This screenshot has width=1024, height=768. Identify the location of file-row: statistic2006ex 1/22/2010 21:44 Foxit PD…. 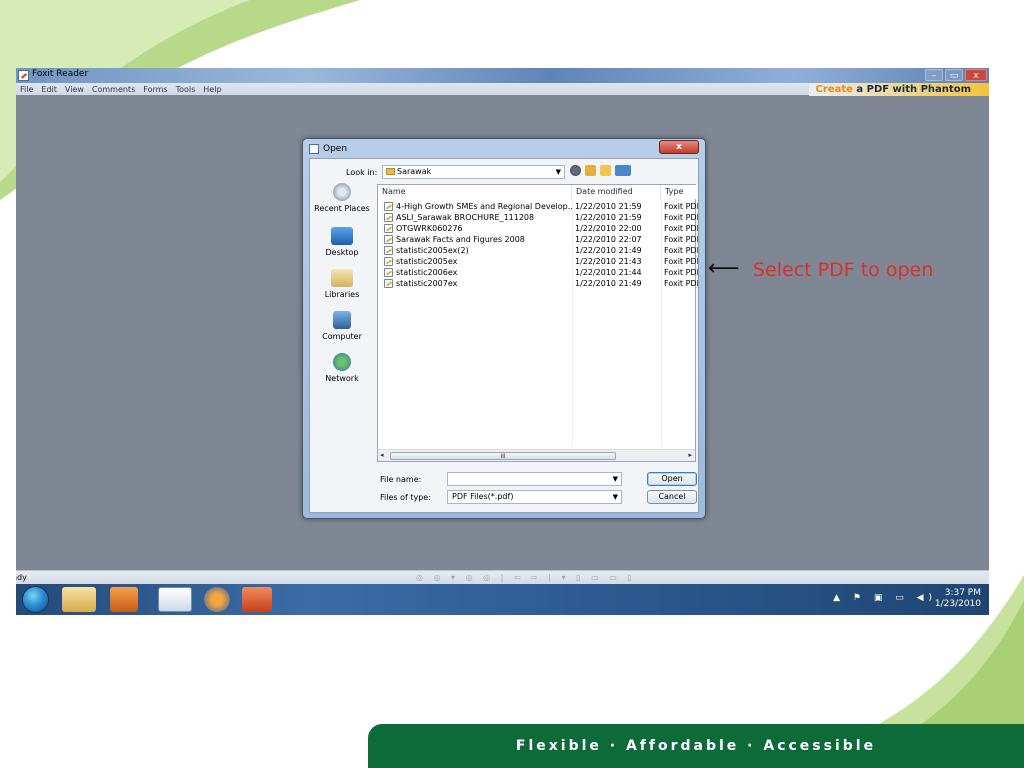
(538, 272).